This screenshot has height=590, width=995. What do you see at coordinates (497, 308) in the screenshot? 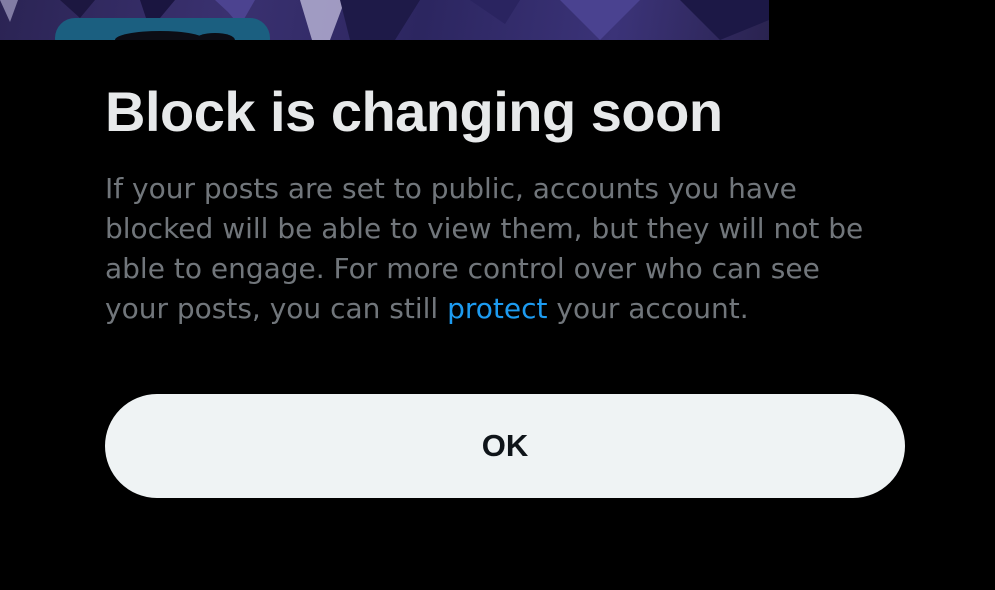
I see `protect-link: protect` at bounding box center [497, 308].